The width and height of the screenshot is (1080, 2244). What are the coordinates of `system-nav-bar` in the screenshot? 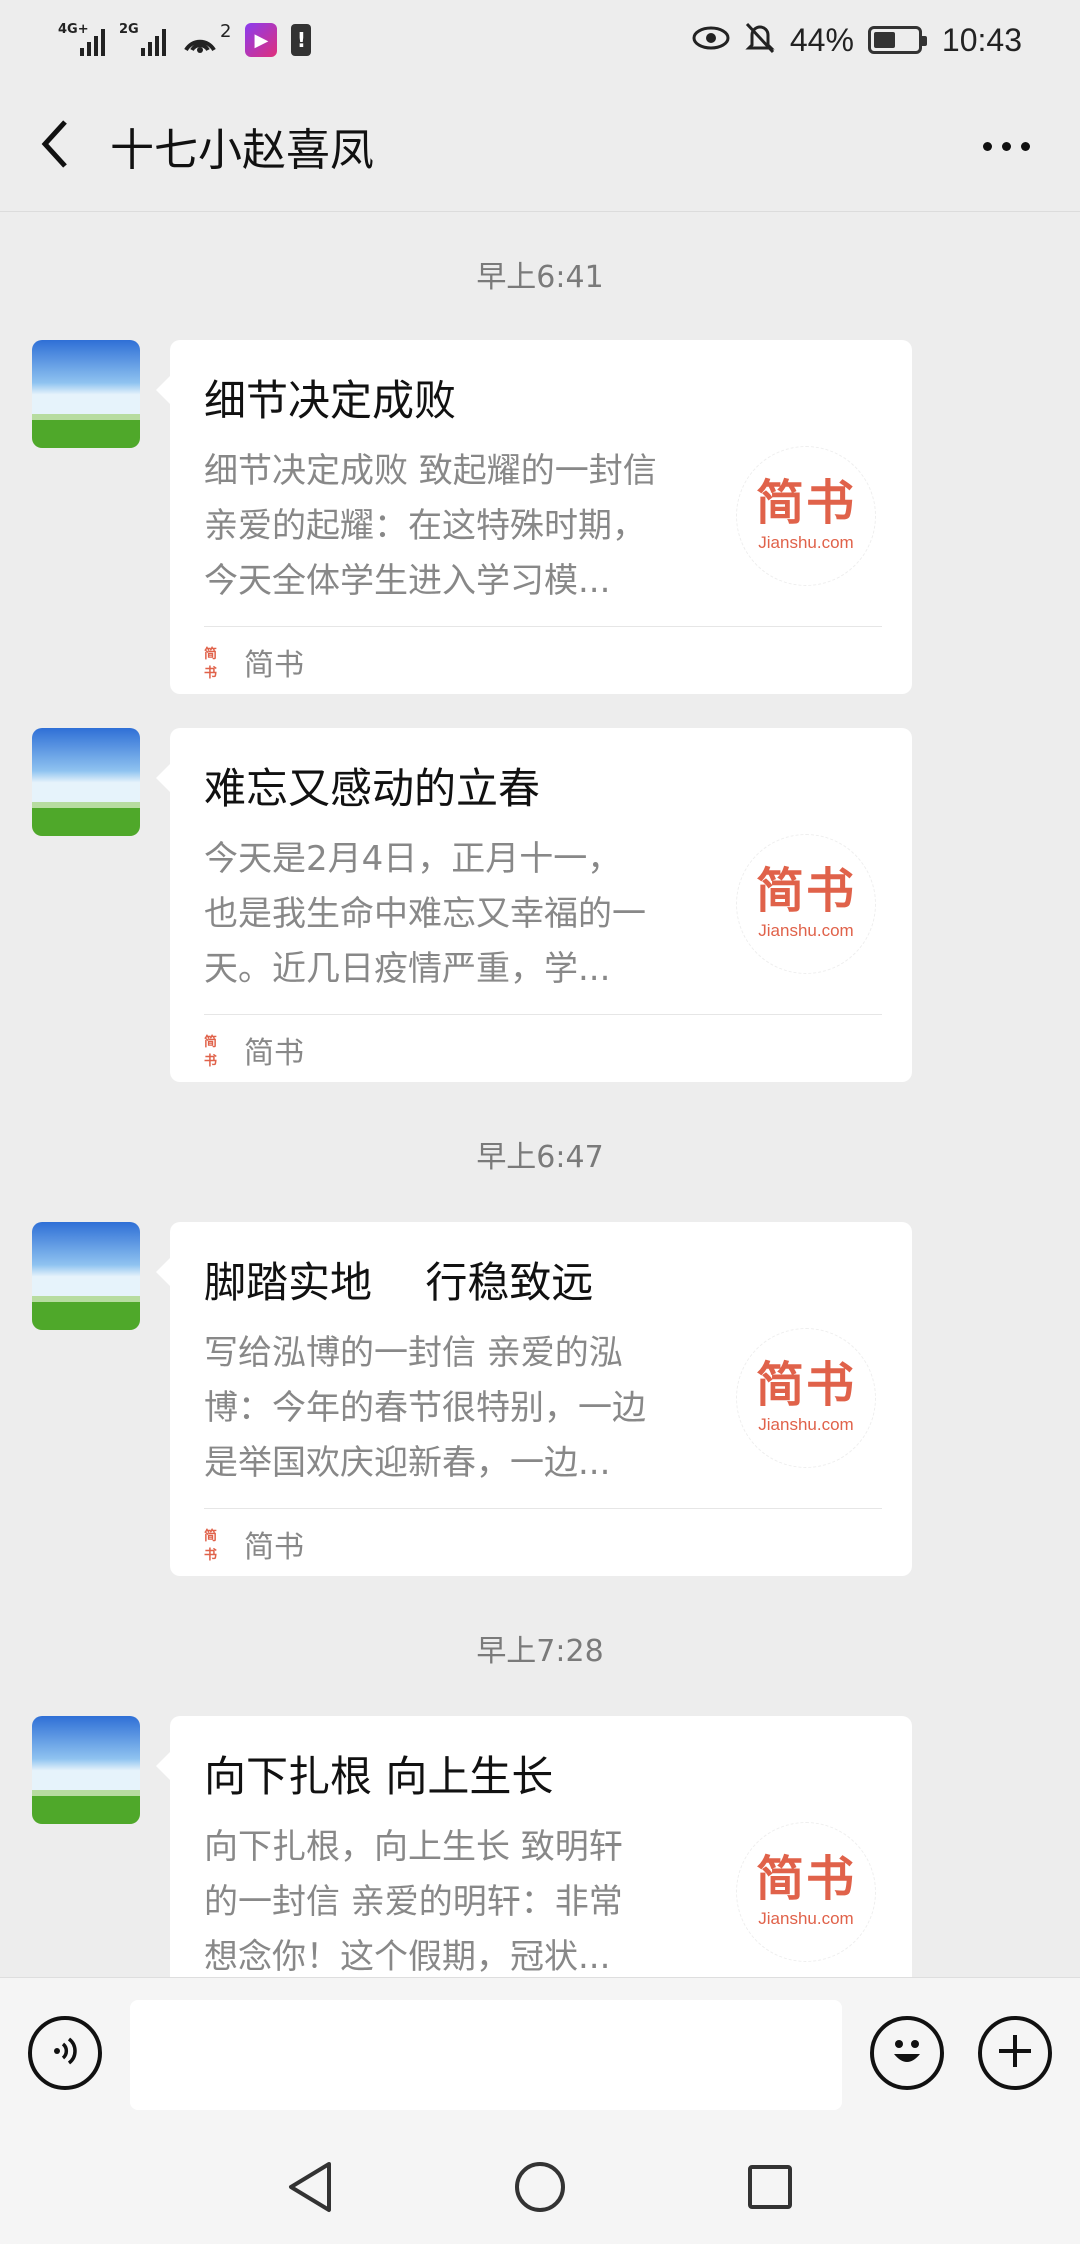 It's located at (540, 2186).